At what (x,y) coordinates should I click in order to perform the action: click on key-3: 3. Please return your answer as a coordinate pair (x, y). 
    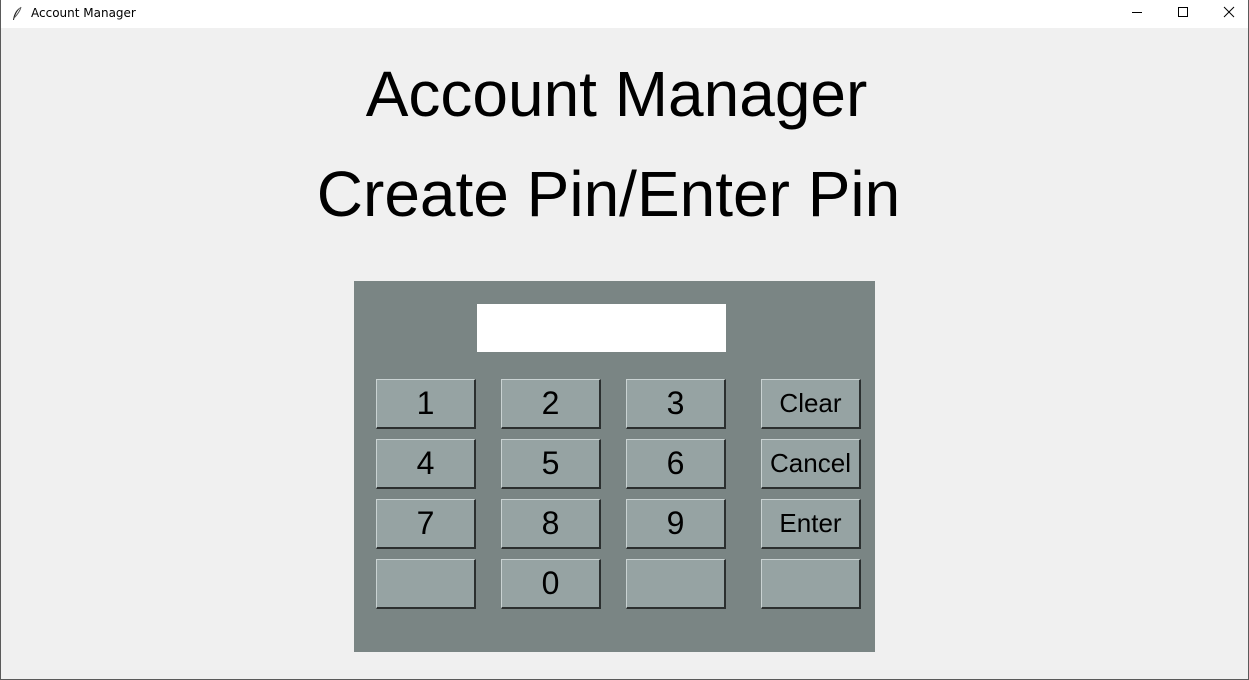
    Looking at the image, I should click on (676, 404).